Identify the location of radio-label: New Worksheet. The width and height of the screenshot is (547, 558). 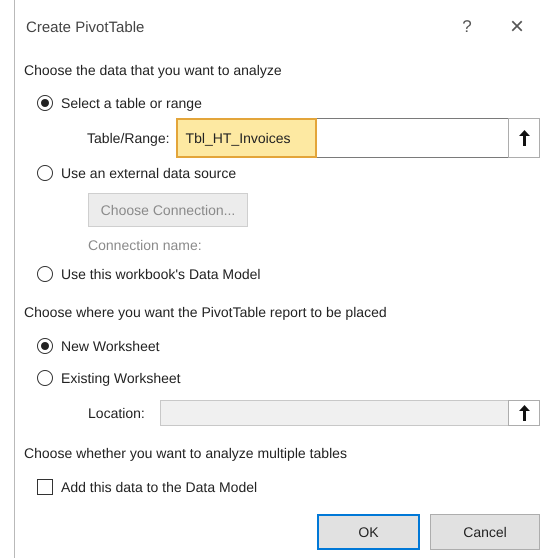
(110, 346).